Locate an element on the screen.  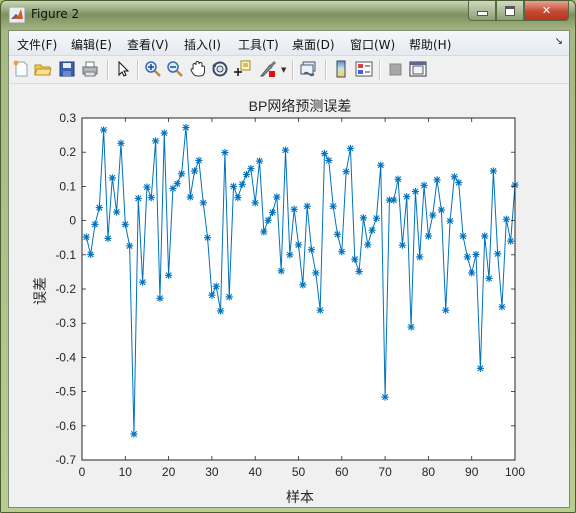
edit-plot-arrow-icon is located at coordinates (123, 69).